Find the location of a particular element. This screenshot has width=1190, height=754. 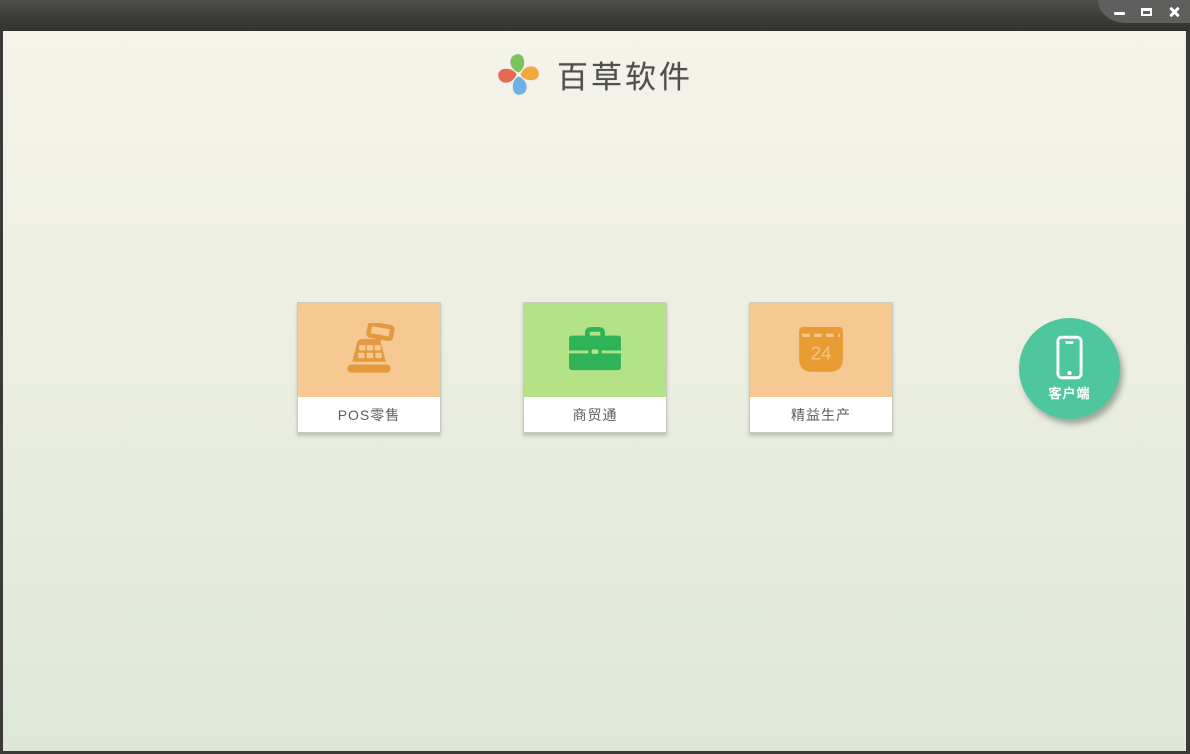

titlebar is located at coordinates (595, 15).